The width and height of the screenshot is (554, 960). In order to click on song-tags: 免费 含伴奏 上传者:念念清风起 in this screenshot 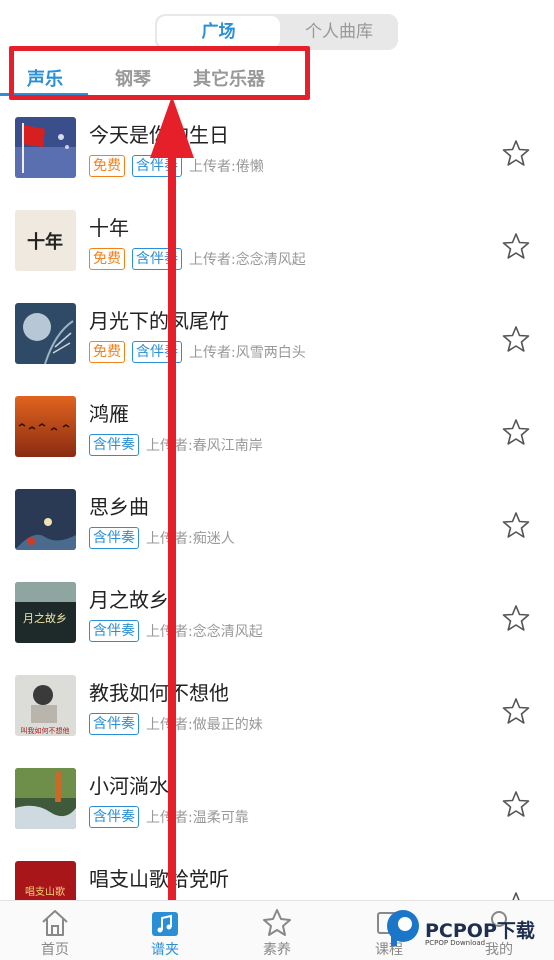, I will do `click(197, 259)`.